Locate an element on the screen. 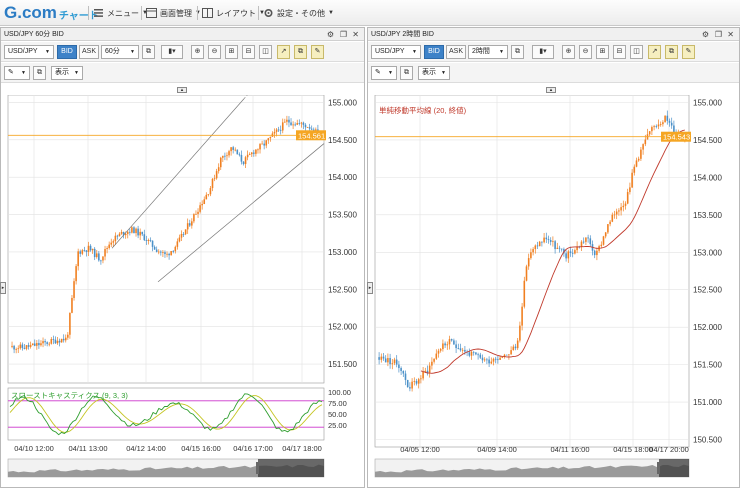  right-ask-button: ASK is located at coordinates (456, 52).